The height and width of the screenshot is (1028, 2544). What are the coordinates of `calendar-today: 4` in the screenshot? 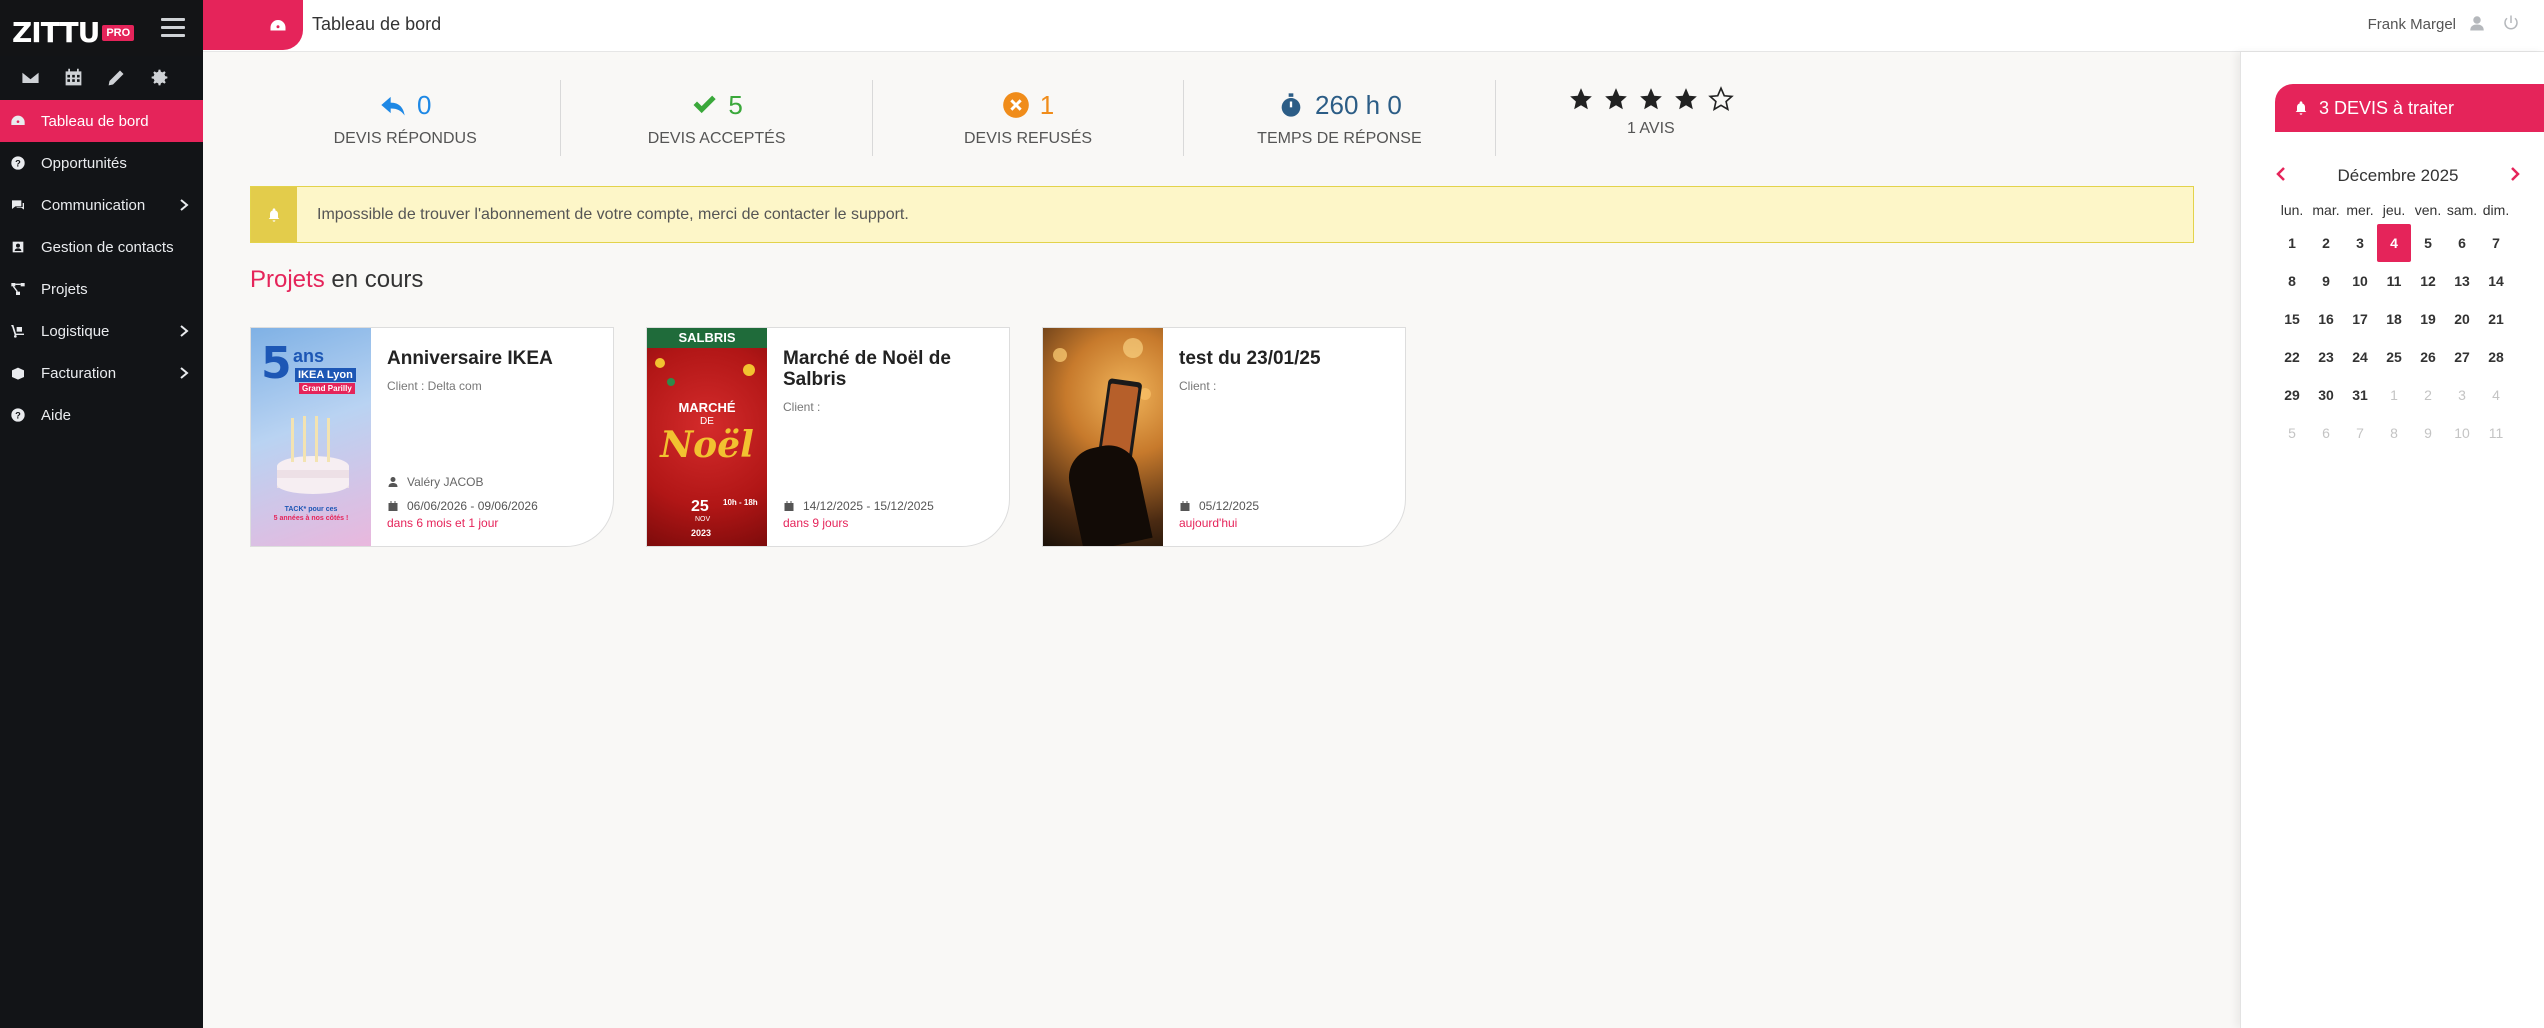 It's located at (2394, 243).